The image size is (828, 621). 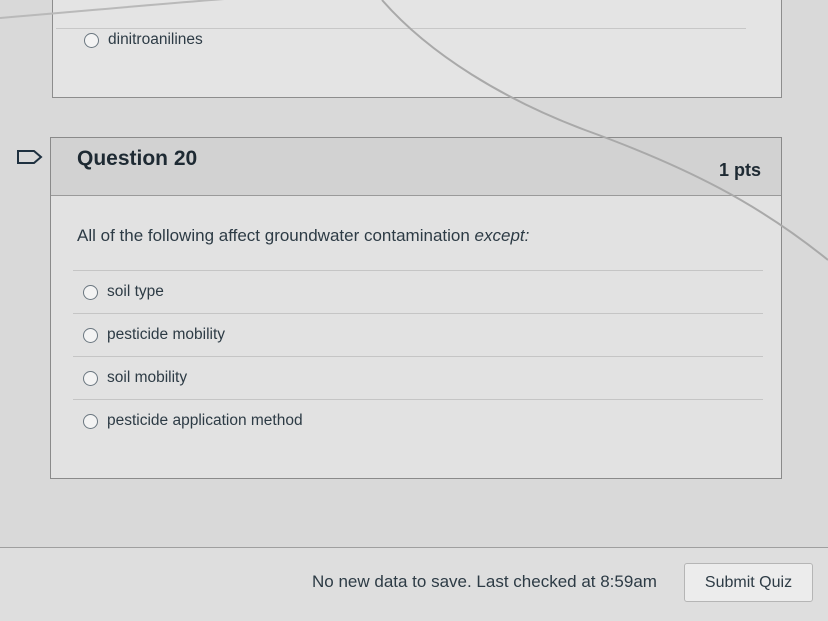 I want to click on question-text-emphasis: except:, so click(x=502, y=235).